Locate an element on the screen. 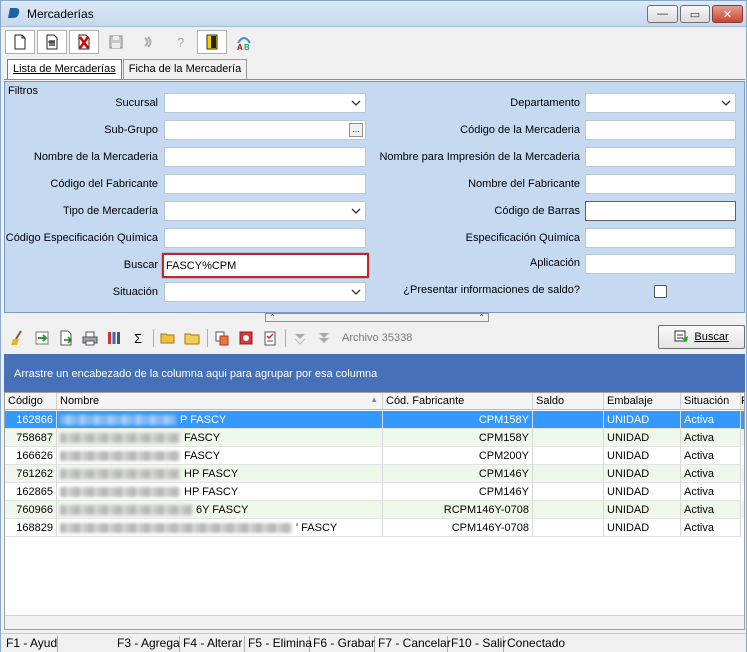 This screenshot has height=652, width=747. nombre-mercaderia-label: Nombre de la Mercaderia is located at coordinates (95, 157).